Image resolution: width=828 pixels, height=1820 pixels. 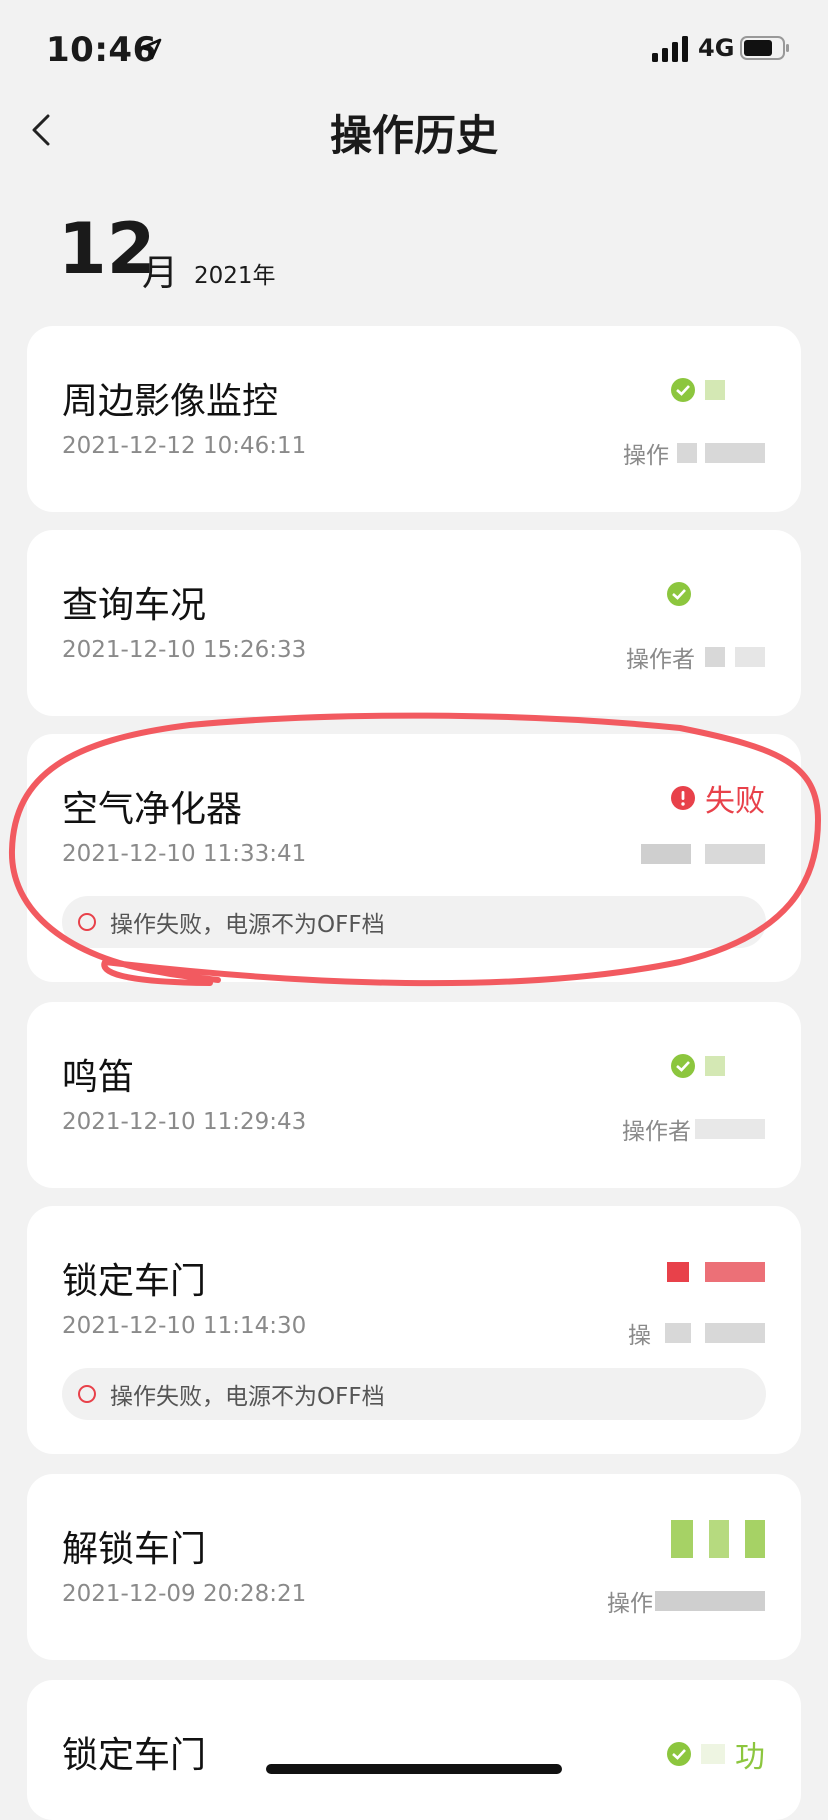 I want to click on record-time: 2021-12-10 11:14:30, so click(x=184, y=1326).